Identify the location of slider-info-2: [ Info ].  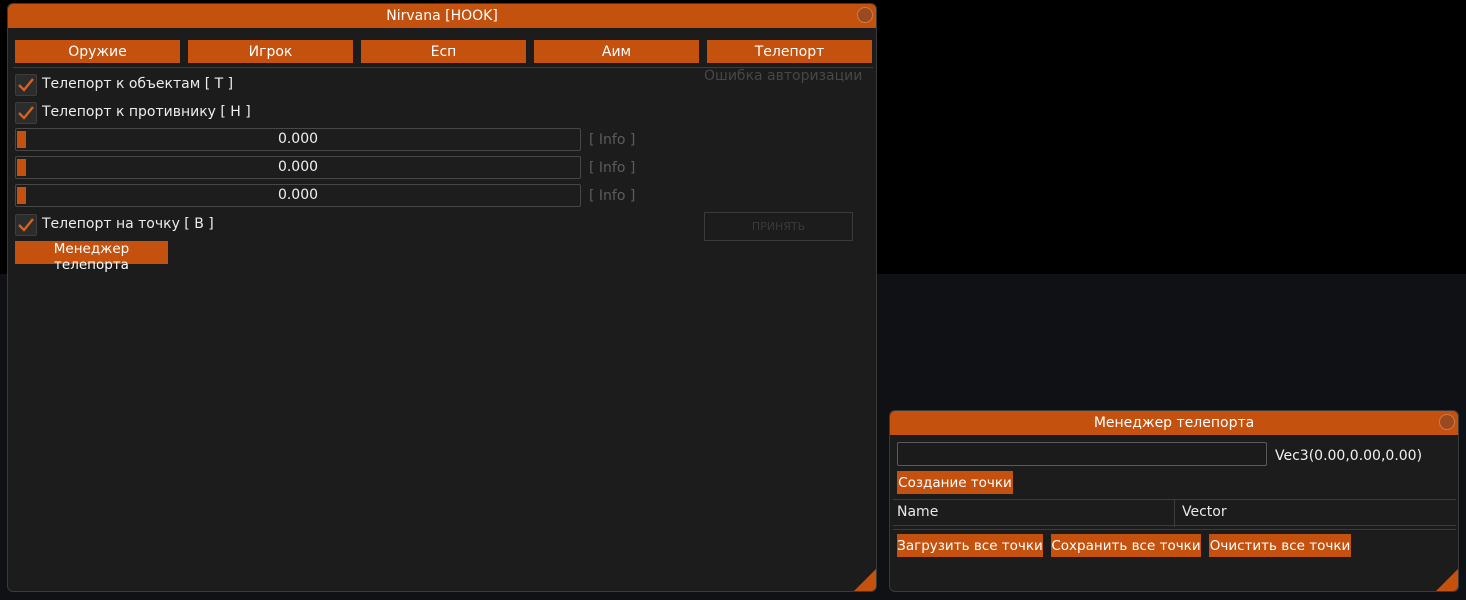
(612, 168).